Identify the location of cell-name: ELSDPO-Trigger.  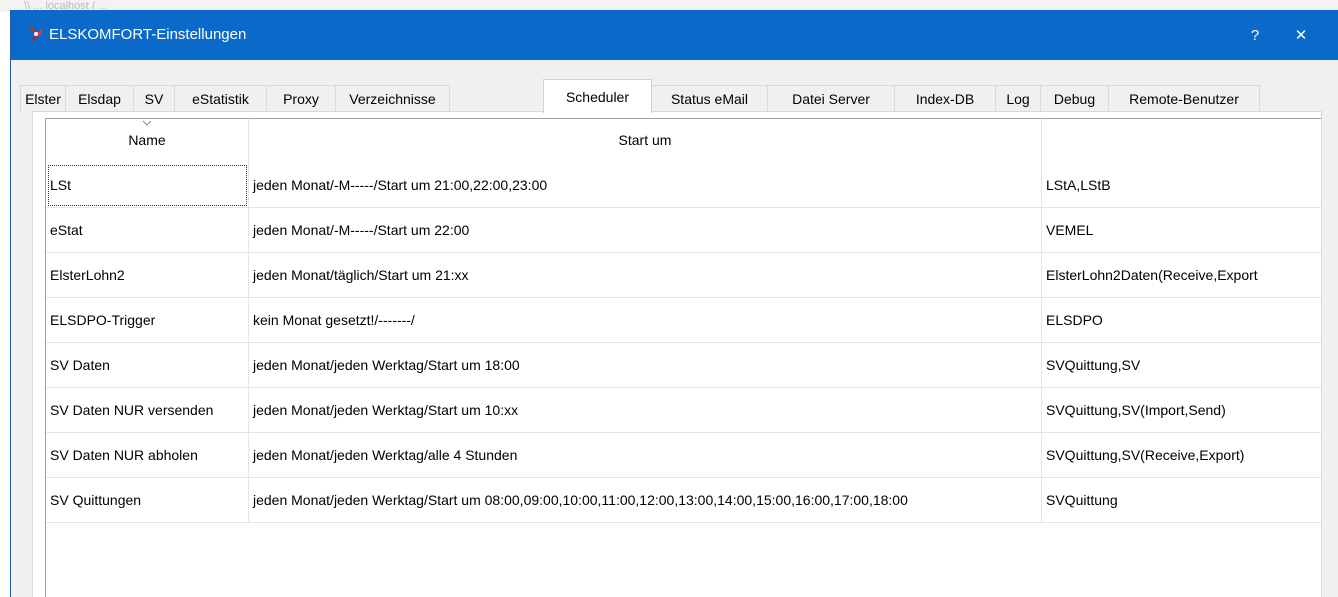
(147, 320).